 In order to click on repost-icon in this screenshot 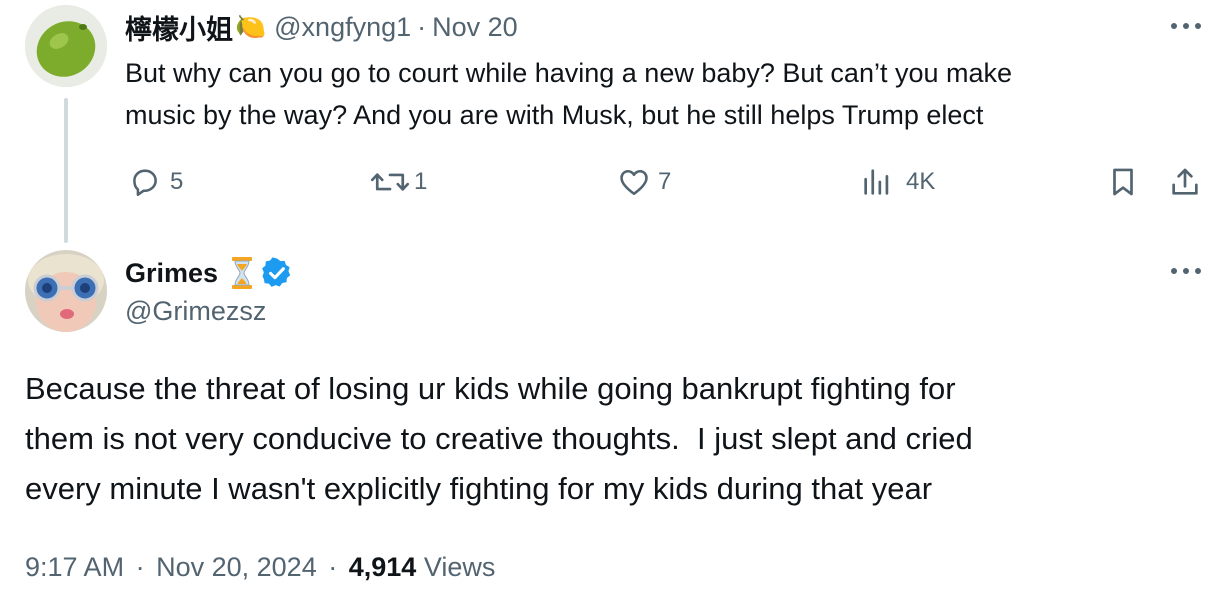, I will do `click(390, 182)`.